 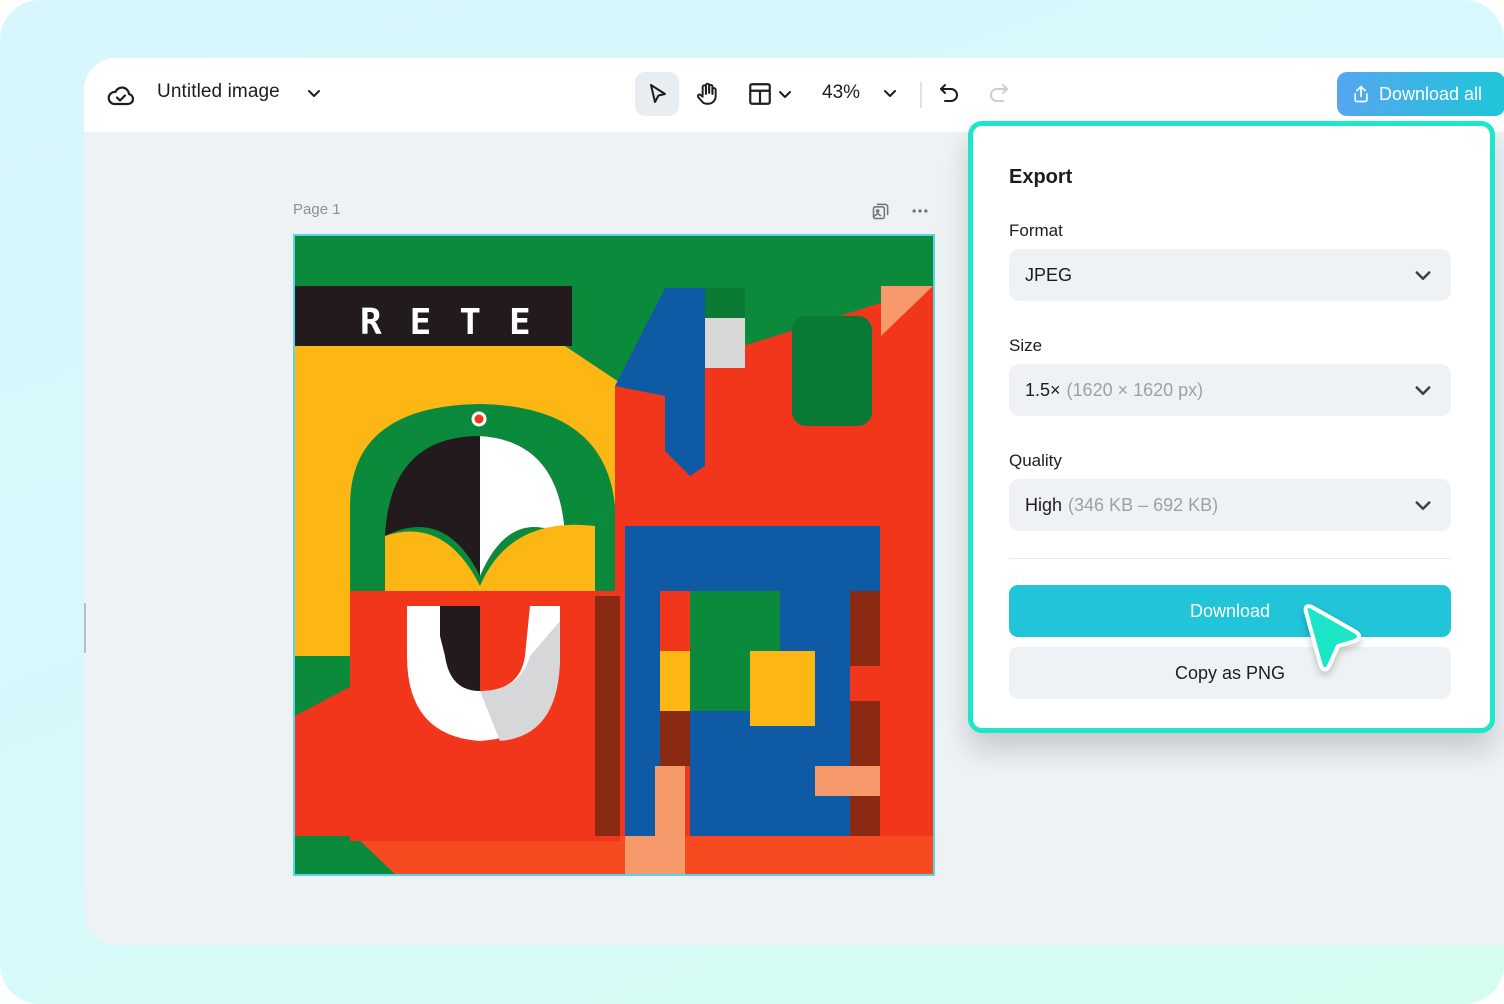 What do you see at coordinates (1230, 611) in the screenshot?
I see `download-button: Download` at bounding box center [1230, 611].